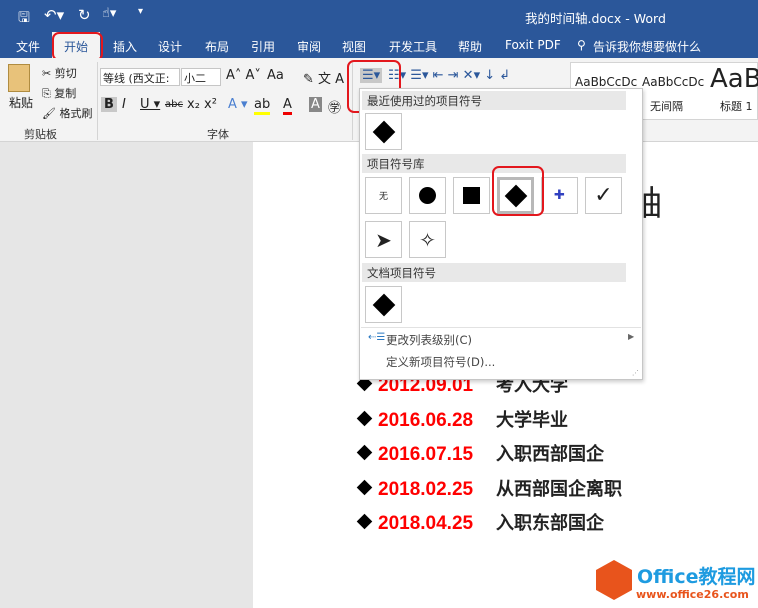 The height and width of the screenshot is (608, 758). Describe the element at coordinates (218, 134) in the screenshot. I see `group-label-font: 字体` at that location.